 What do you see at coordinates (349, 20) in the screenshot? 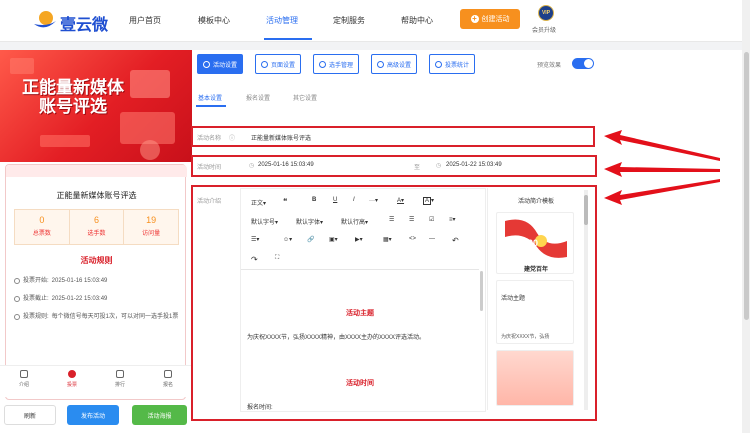
I see `nav-custom-service: 定制服务` at bounding box center [349, 20].